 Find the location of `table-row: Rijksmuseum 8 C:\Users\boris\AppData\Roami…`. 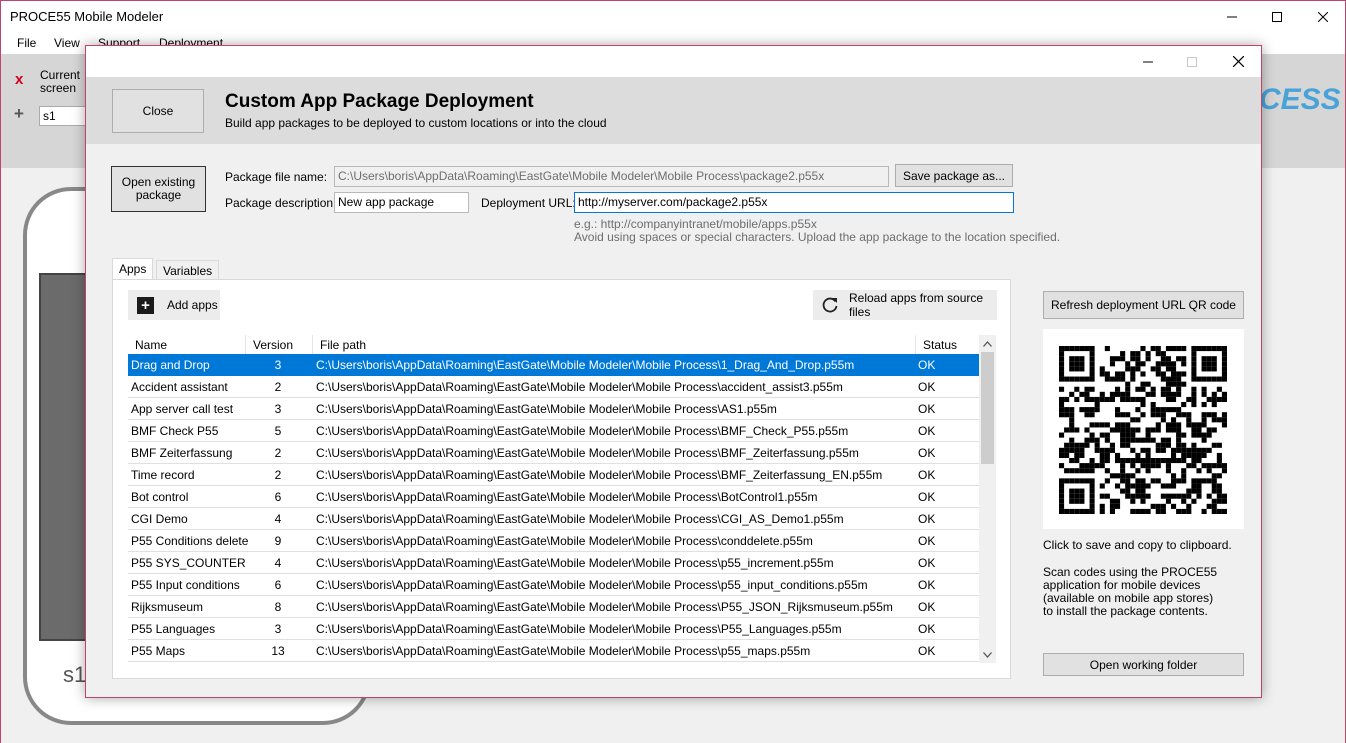

table-row: Rijksmuseum 8 C:\Users\boris\AppData\Roami… is located at coordinates (553, 607).